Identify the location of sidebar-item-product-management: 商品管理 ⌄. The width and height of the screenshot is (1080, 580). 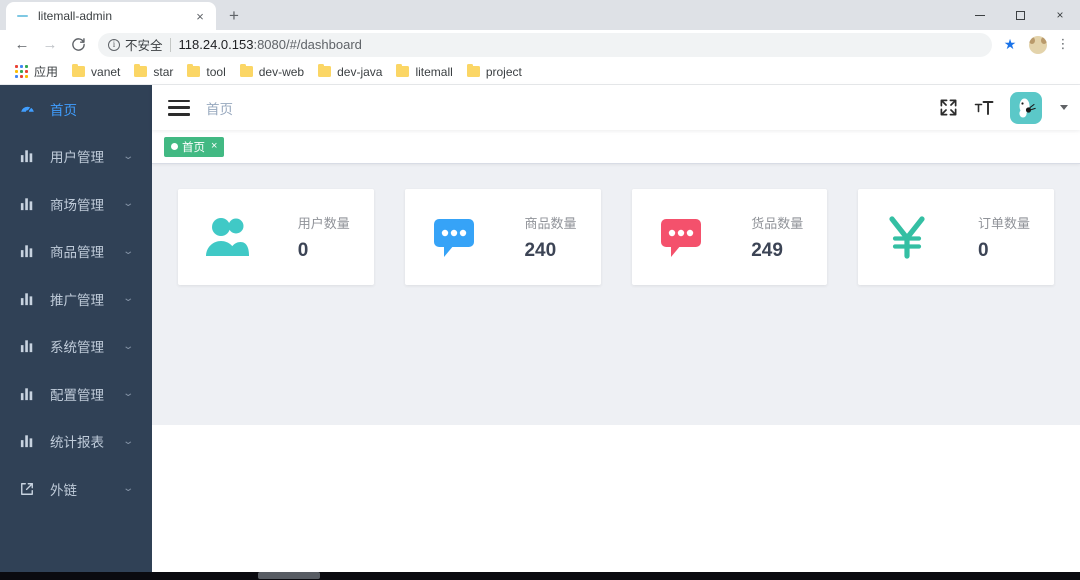
(76, 252).